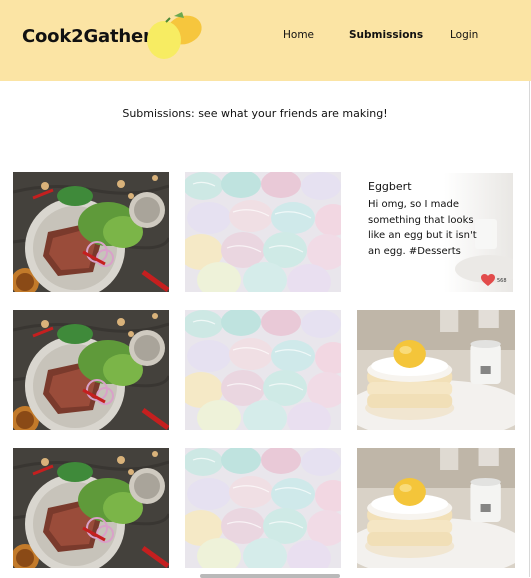  I want to click on nav-home-link: Home, so click(298, 35).